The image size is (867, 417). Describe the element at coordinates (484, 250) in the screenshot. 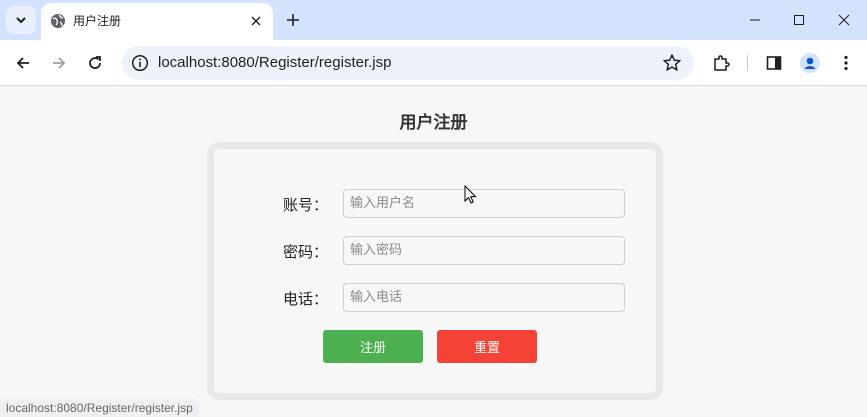

I see `password-input` at that location.